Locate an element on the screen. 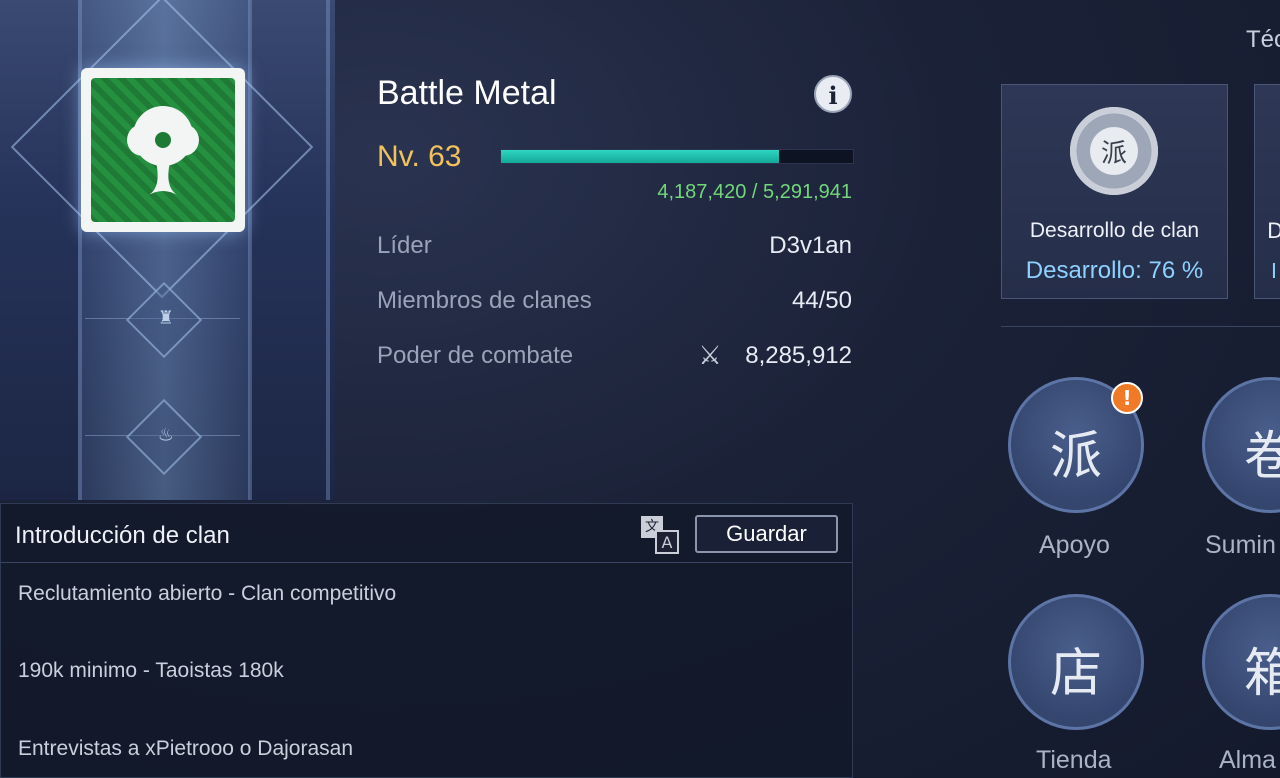 The height and width of the screenshot is (778, 1280). second-card-title: D is located at coordinates (1273, 231).